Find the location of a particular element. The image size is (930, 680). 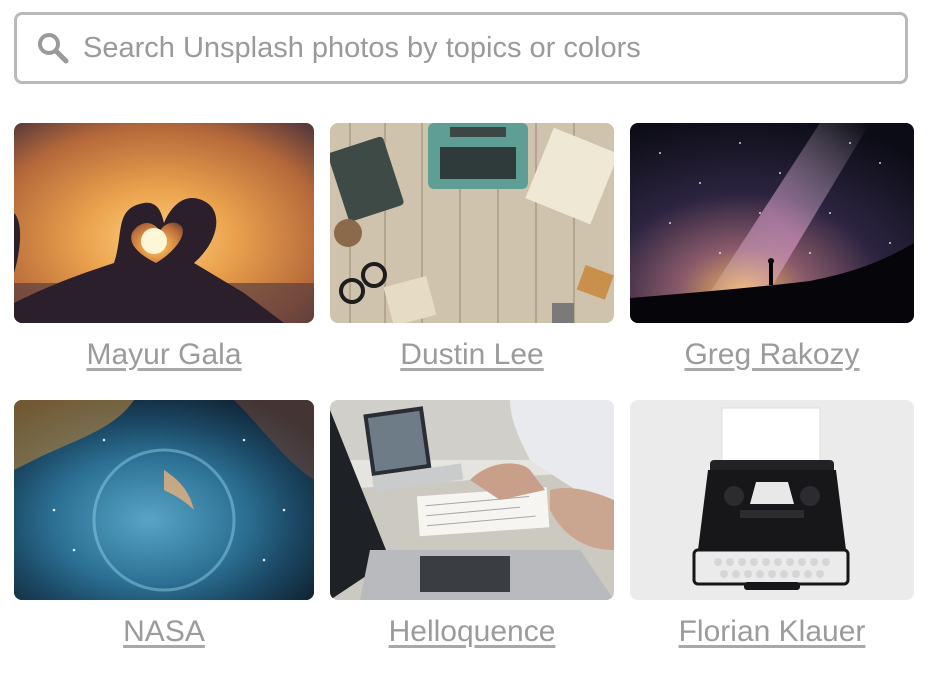

photo-milky-way-silhouette is located at coordinates (772, 223).